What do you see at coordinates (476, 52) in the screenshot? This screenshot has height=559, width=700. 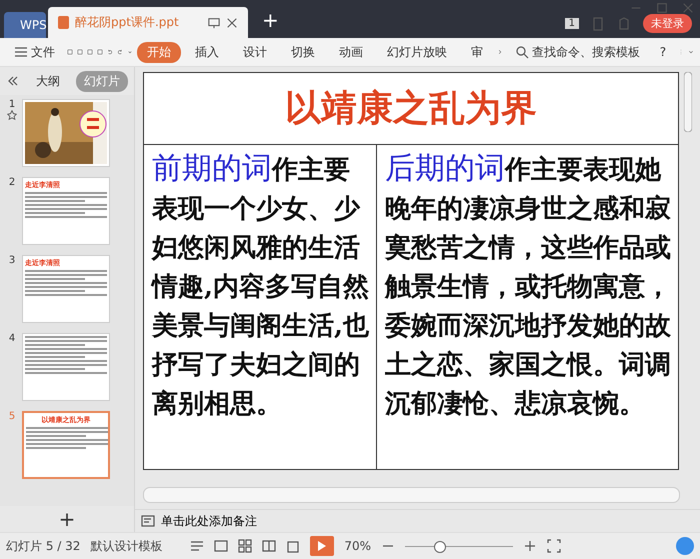 I see `ribbon-tab: 审` at bounding box center [476, 52].